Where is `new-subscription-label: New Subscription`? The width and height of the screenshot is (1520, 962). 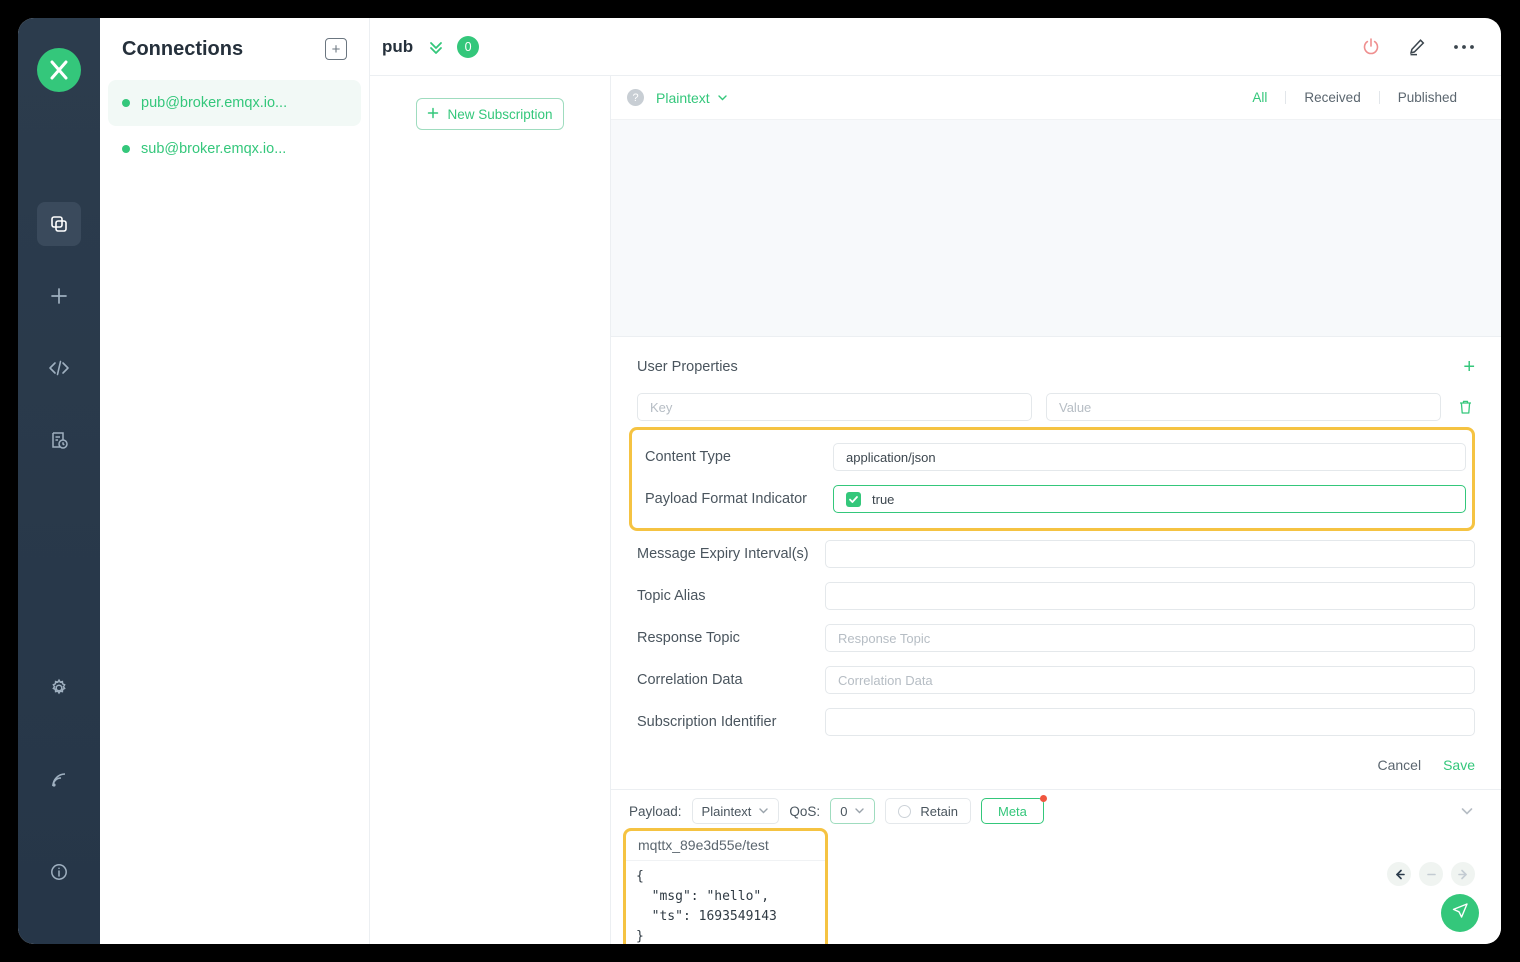 new-subscription-label: New Subscription is located at coordinates (500, 114).